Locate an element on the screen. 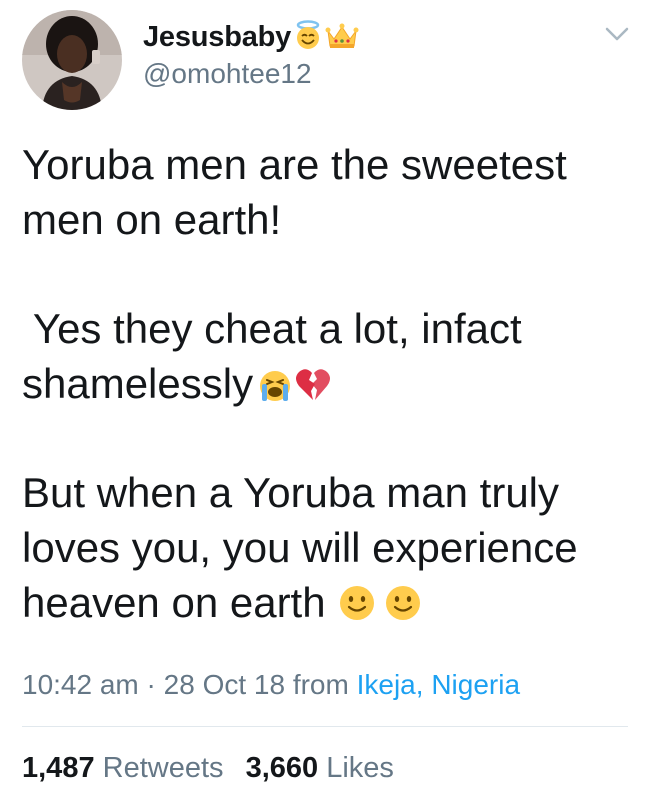 This screenshot has height=800, width=650. tweet-line: loves you, you will experience is located at coordinates (300, 547).